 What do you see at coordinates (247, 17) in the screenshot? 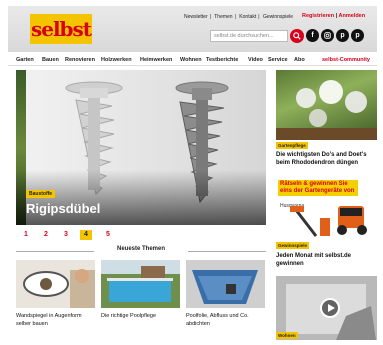
I see `kontakt-link: Kontakt` at bounding box center [247, 17].